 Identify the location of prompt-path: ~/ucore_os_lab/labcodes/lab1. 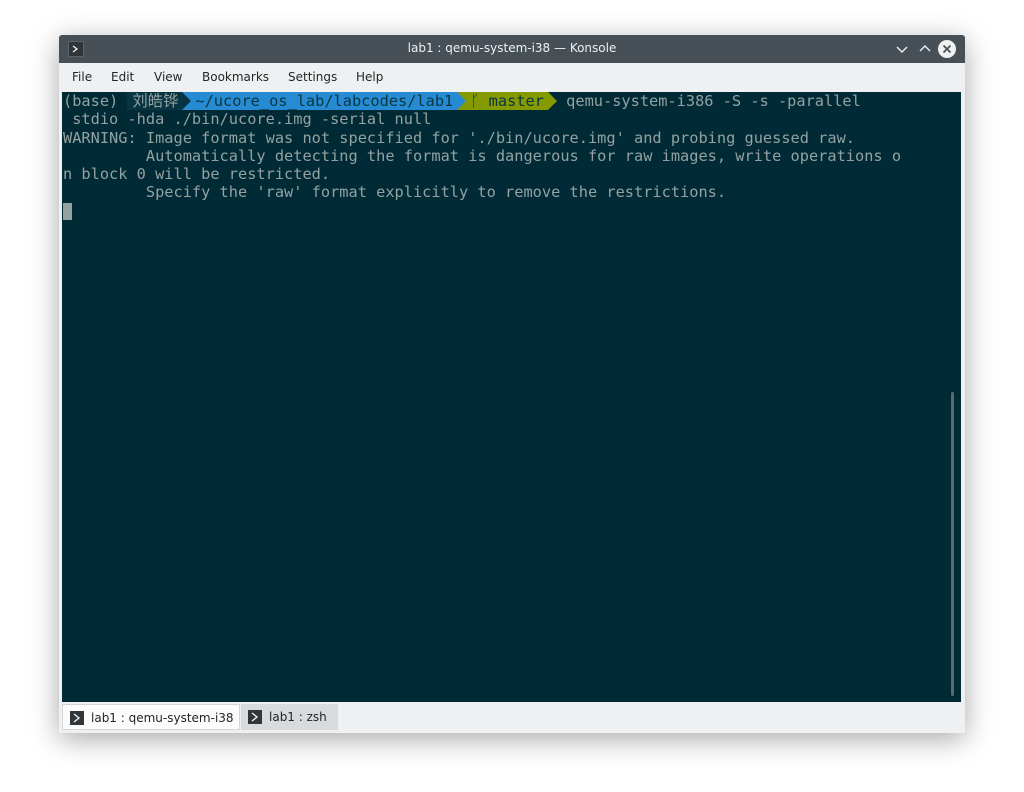
(324, 101).